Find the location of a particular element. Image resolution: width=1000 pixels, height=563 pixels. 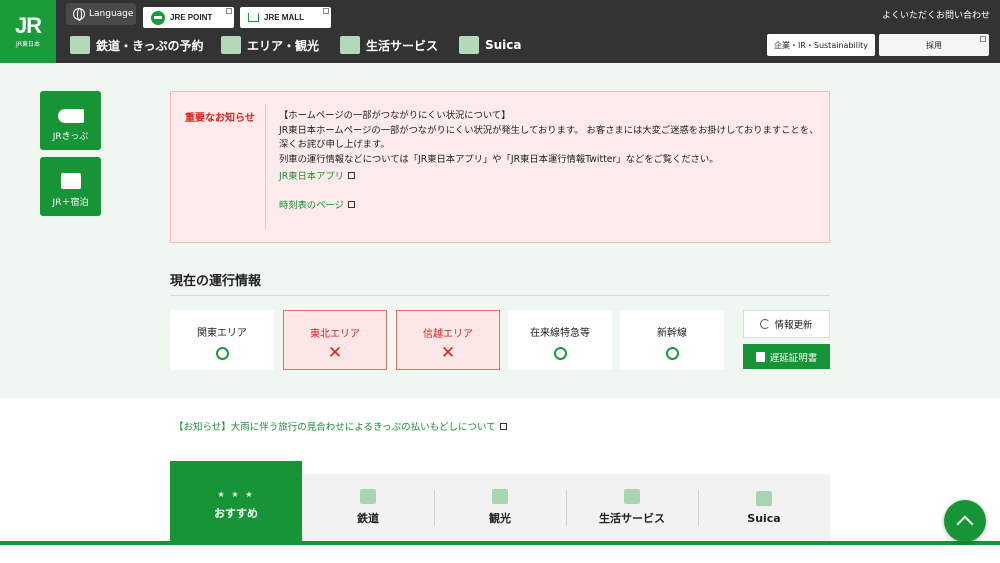

refresh-label: 情報更新 is located at coordinates (793, 325).